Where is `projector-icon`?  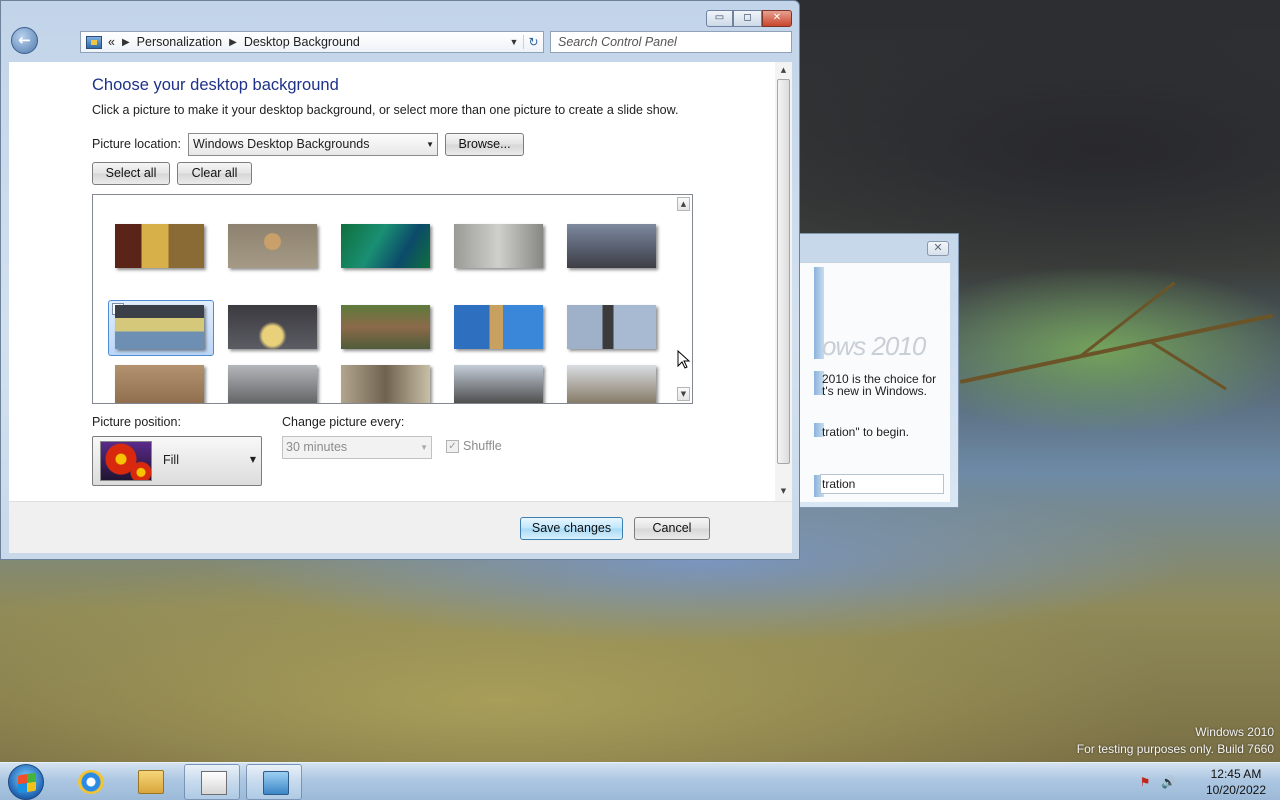
projector-icon is located at coordinates (214, 783).